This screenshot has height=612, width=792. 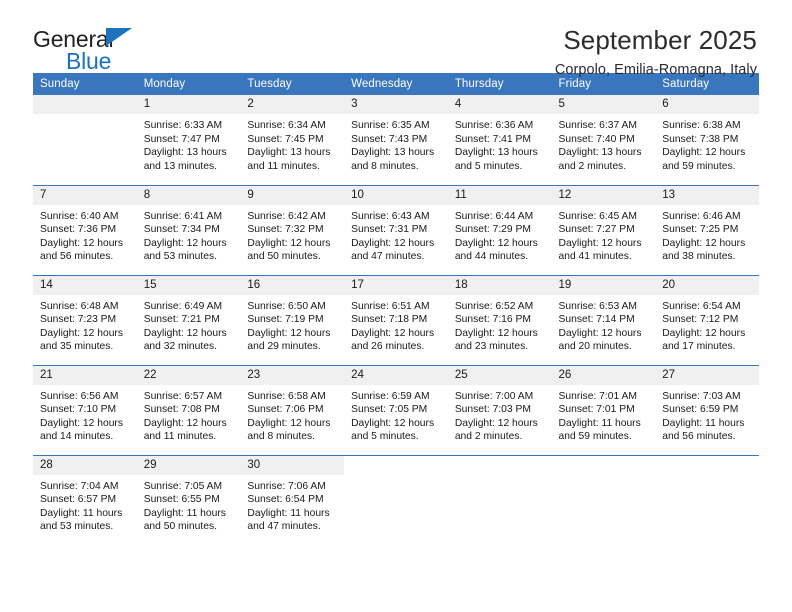 What do you see at coordinates (492, 230) in the screenshot?
I see `sunset-text: Sunset: 7:29 PM` at bounding box center [492, 230].